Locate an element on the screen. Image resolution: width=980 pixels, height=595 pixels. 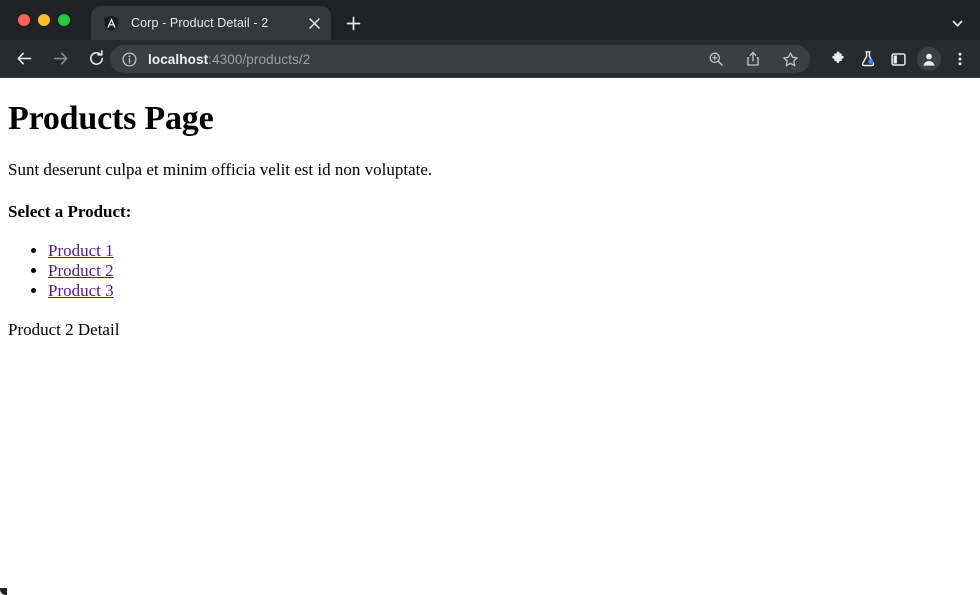
product-link-1: Product 1 is located at coordinates (81, 250).